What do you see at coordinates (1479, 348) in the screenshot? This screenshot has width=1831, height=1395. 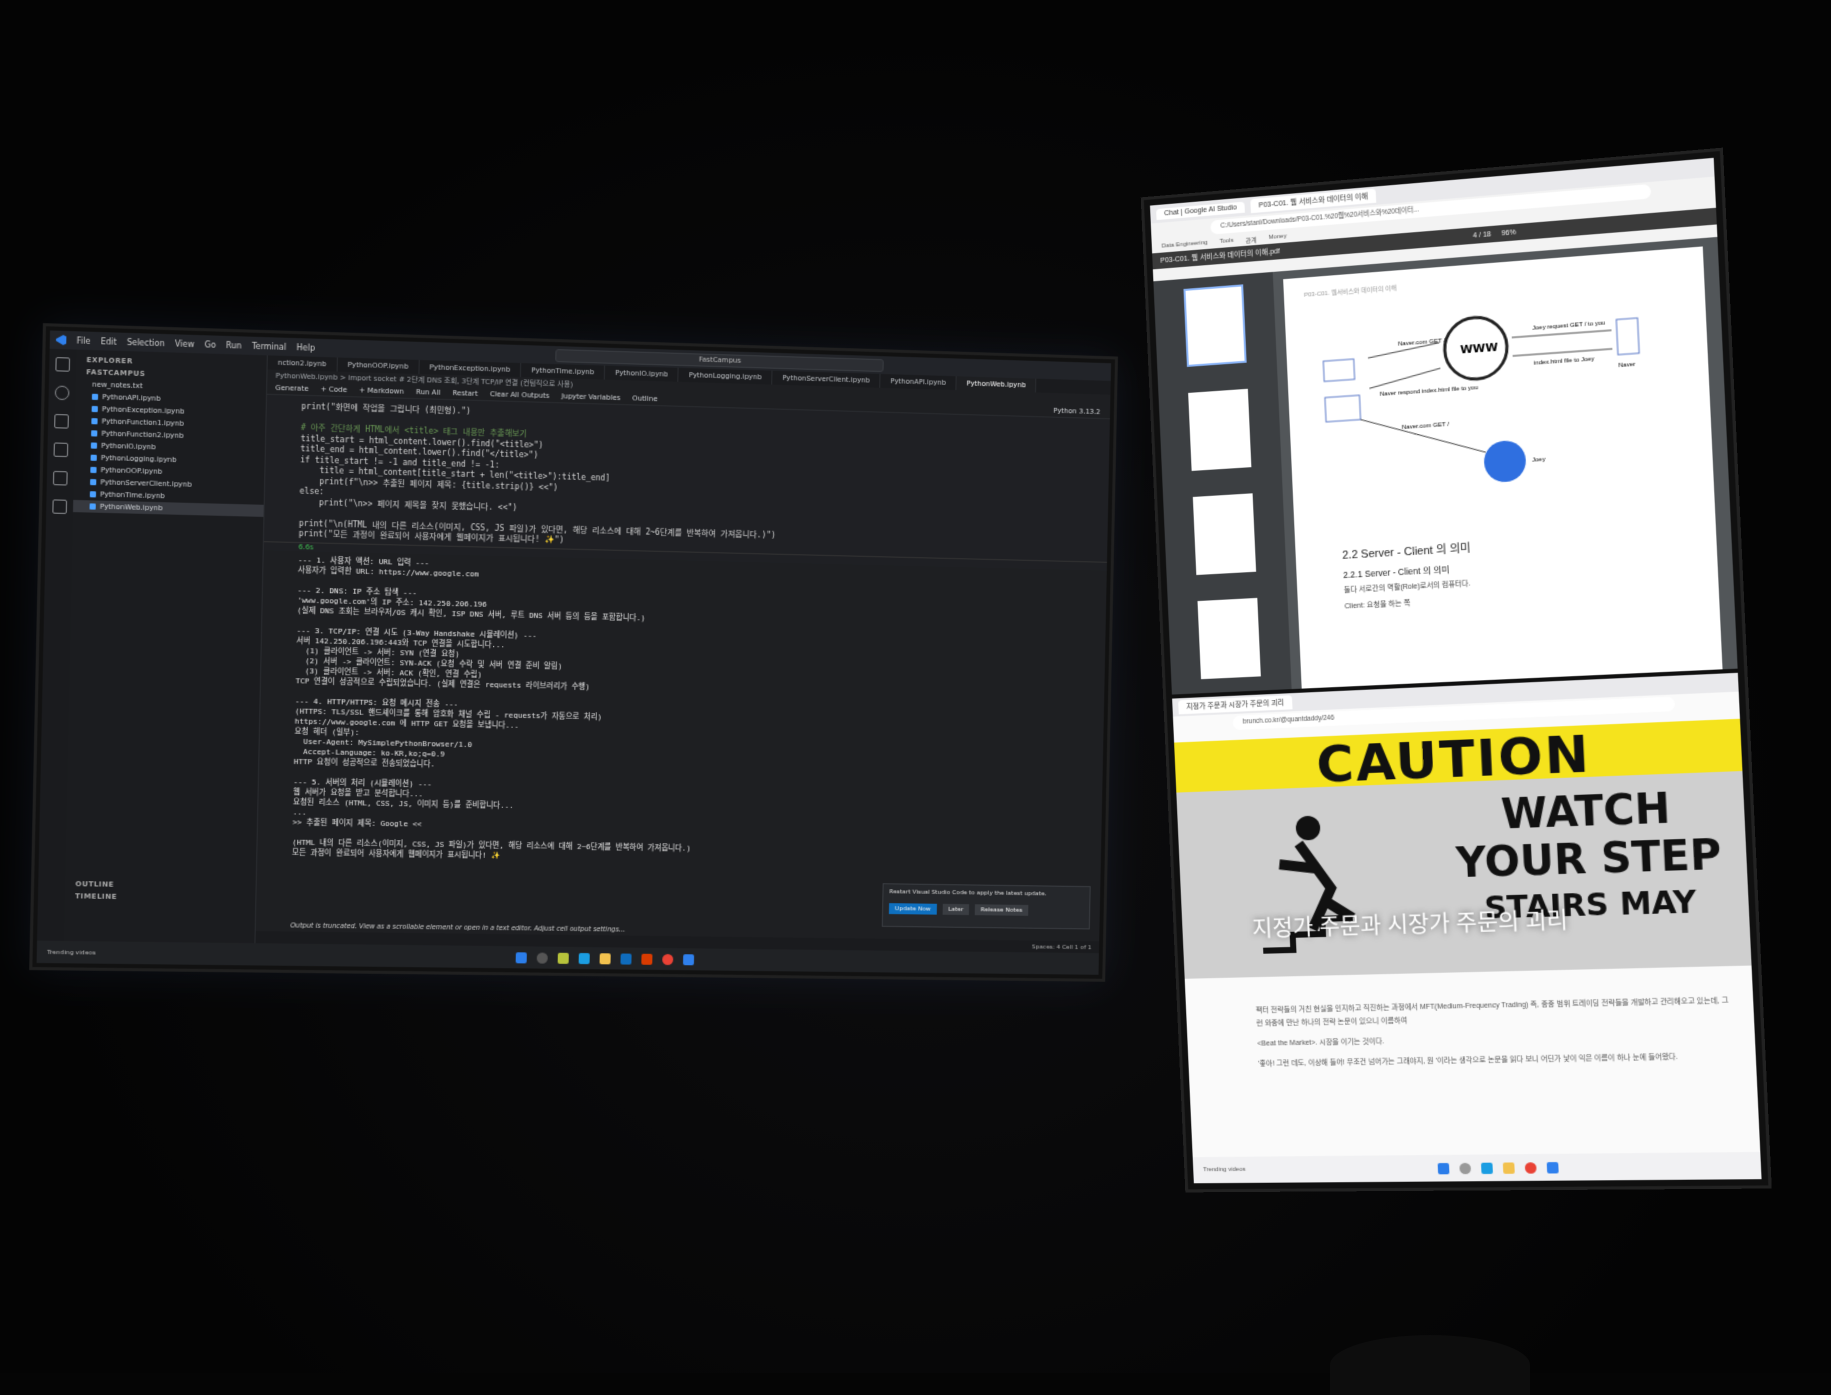 I see `www-label: WWW` at bounding box center [1479, 348].